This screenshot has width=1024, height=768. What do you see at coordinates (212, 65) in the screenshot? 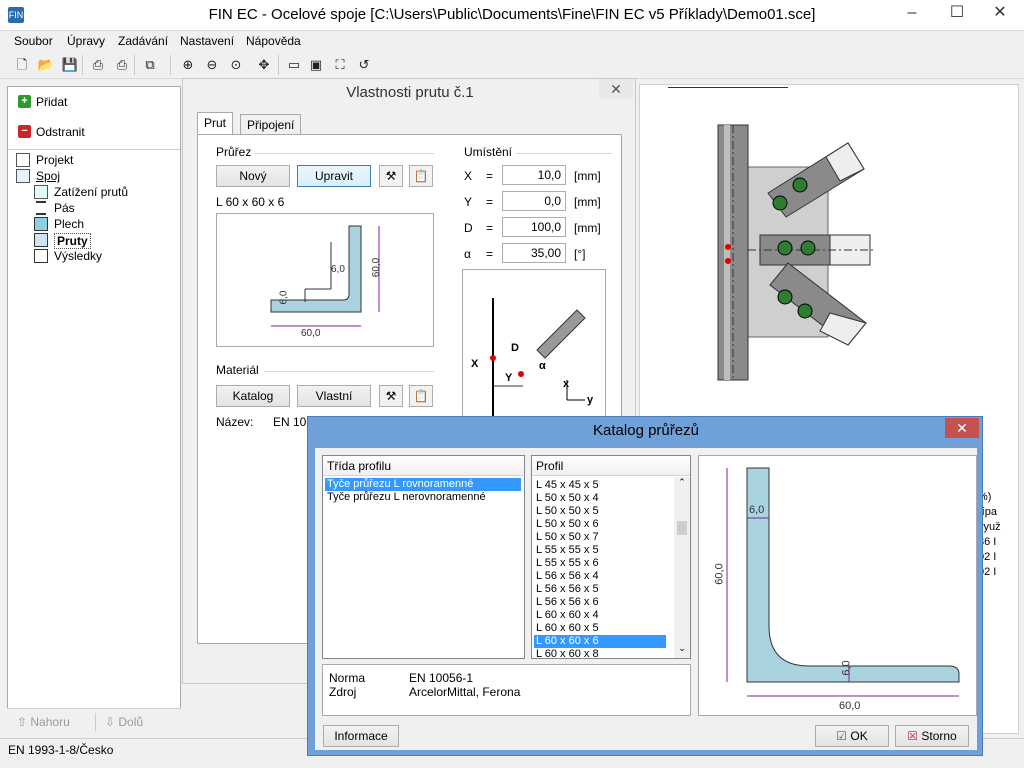
I see `zoom-out-icon: ⊖` at bounding box center [212, 65].